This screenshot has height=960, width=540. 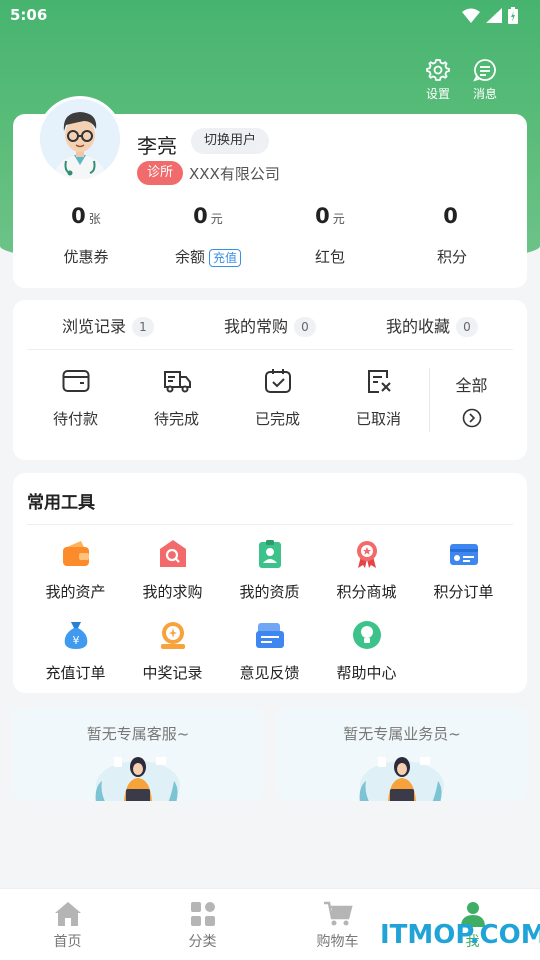 What do you see at coordinates (322, 216) in the screenshot?
I see `red-packet-value: 0` at bounding box center [322, 216].